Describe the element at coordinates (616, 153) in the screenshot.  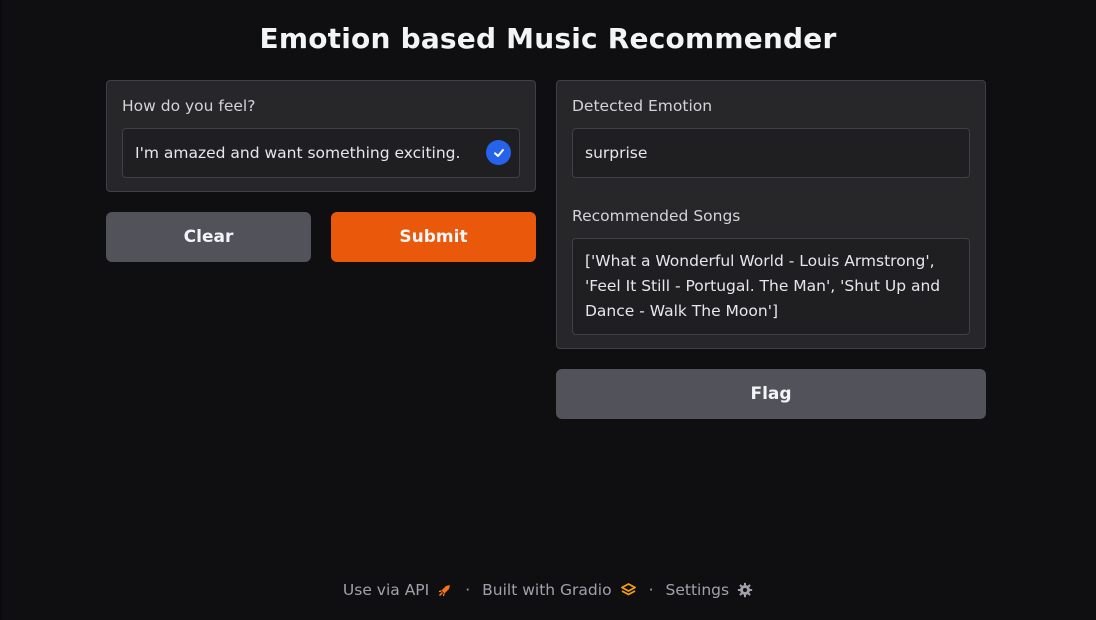
I see `emotion-output-value: surprise` at that location.